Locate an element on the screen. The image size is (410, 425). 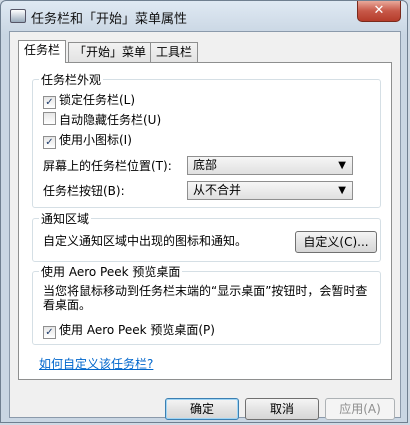
small-icons-checkbox: ✓ 使用小图标(I) is located at coordinates (87, 140).